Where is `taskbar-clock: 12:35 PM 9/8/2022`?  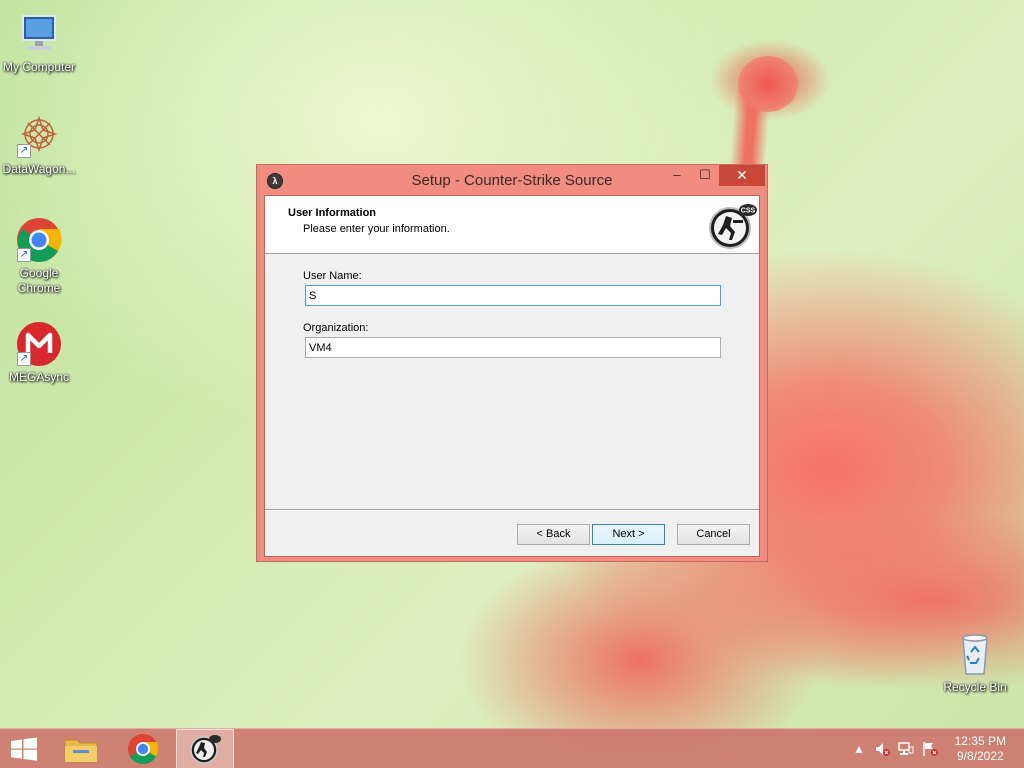 taskbar-clock: 12:35 PM 9/8/2022 is located at coordinates (980, 749).